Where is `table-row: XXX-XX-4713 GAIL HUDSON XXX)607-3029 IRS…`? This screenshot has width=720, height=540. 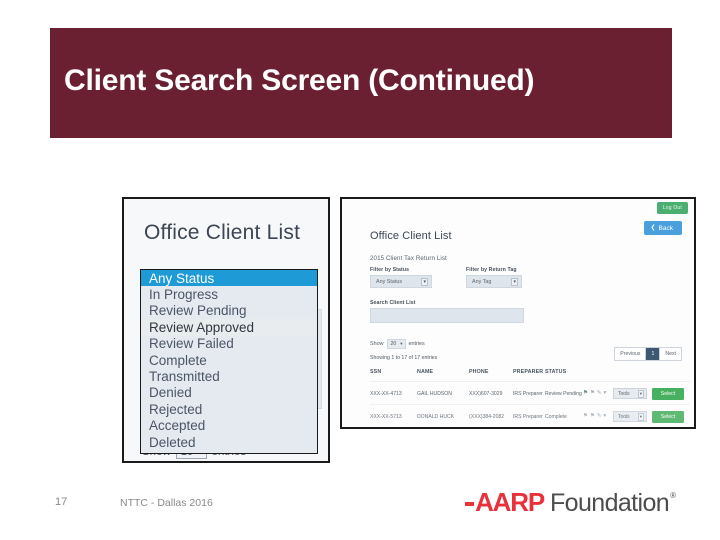 table-row: XXX-XX-4713 GAIL HUDSON XXX)607-3029 IRS… is located at coordinates (530, 393).